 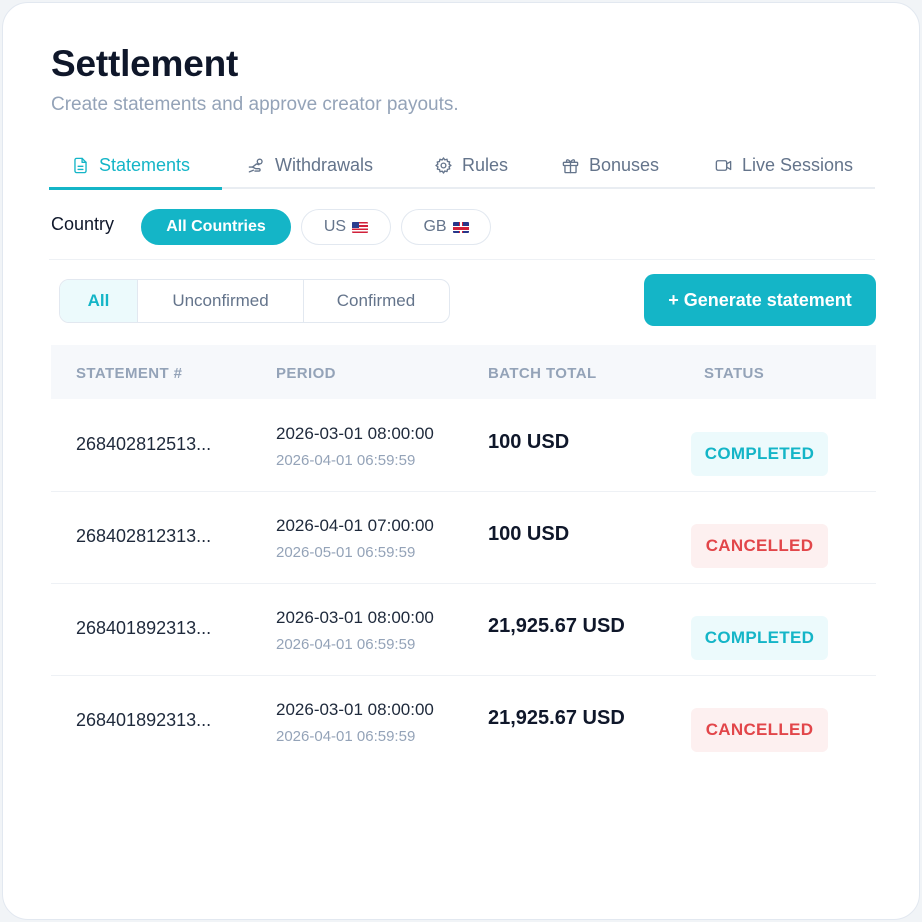 What do you see at coordinates (460, 227) in the screenshot?
I see `gb-flag-icon` at bounding box center [460, 227].